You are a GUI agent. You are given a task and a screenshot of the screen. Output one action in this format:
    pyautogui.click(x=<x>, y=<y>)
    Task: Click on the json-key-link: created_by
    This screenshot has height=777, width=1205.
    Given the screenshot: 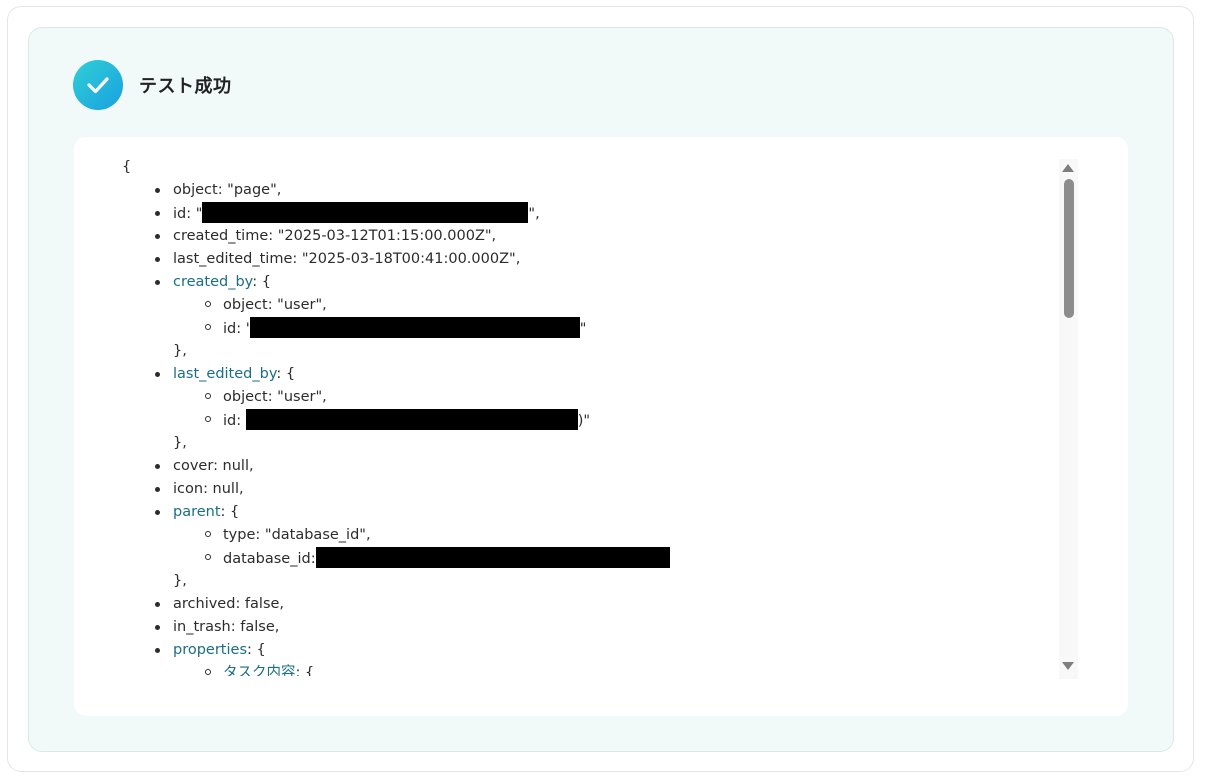 What is the action you would take?
    pyautogui.click(x=212, y=282)
    